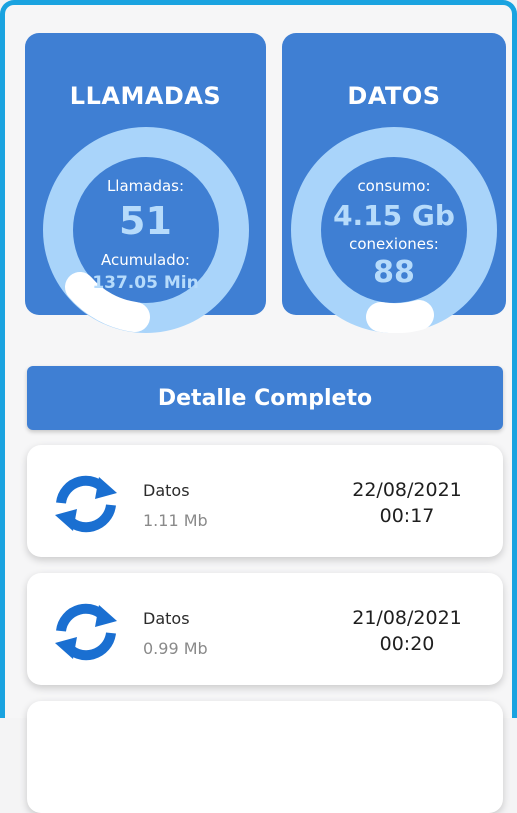 The height and width of the screenshot is (813, 517). Describe the element at coordinates (407, 490) in the screenshot. I see `history-date: 22/08/2021` at that location.